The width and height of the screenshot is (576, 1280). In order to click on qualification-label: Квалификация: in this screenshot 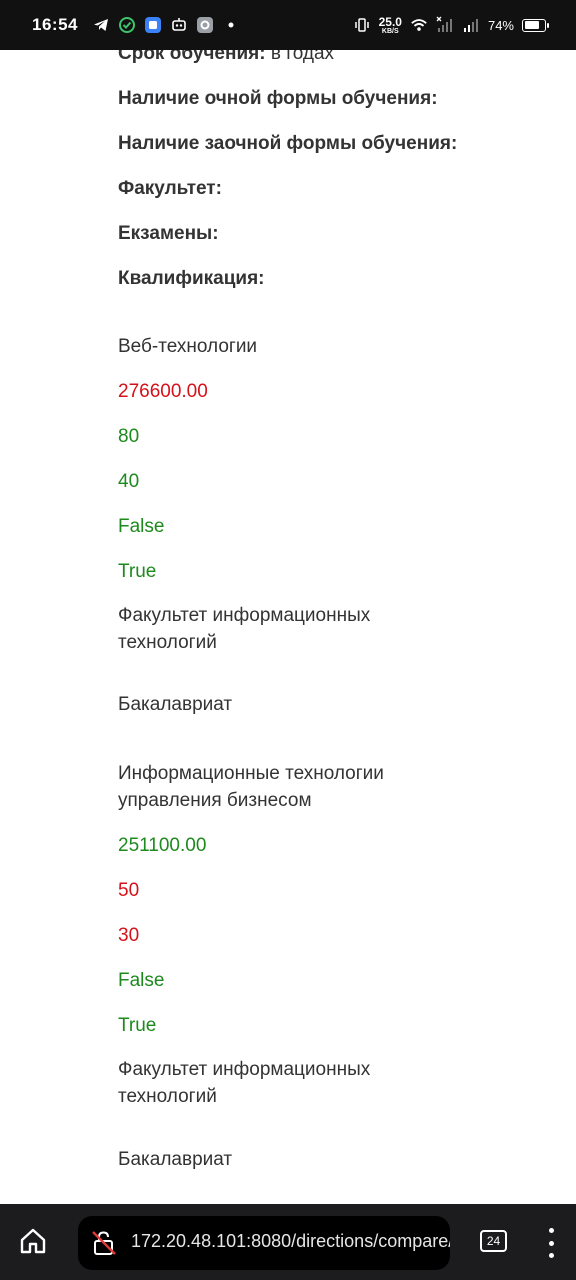, I will do `click(191, 278)`.